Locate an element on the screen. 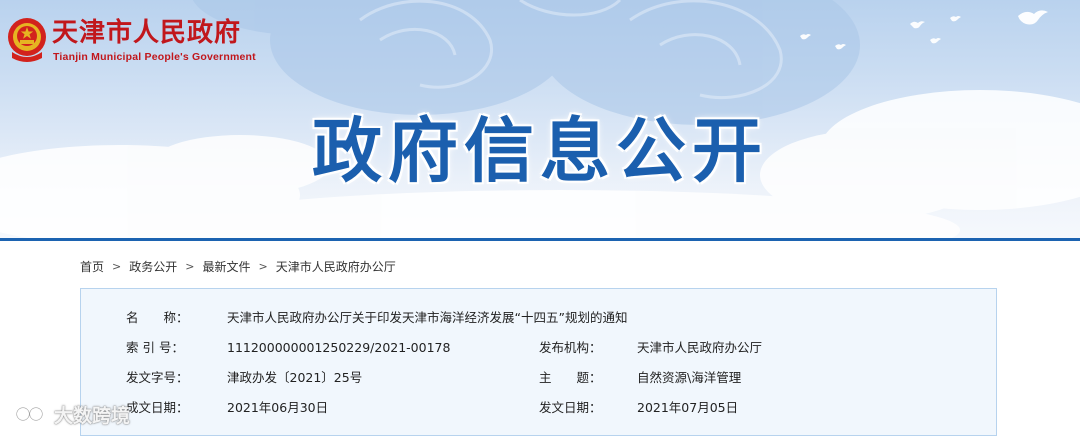 The height and width of the screenshot is (436, 1080). header-divider is located at coordinates (540, 239).